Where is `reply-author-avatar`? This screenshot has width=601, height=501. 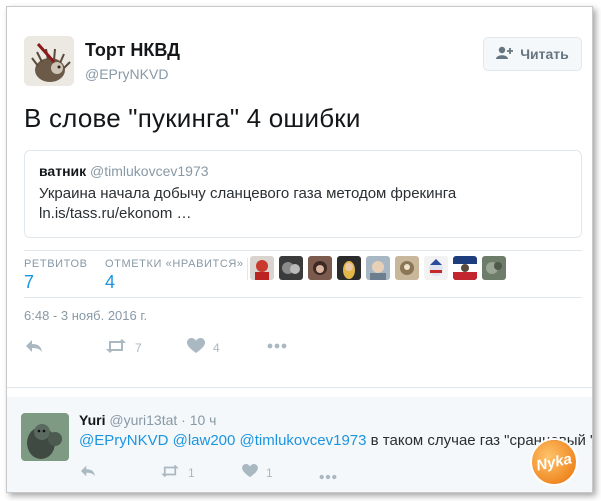 reply-author-avatar is located at coordinates (45, 437).